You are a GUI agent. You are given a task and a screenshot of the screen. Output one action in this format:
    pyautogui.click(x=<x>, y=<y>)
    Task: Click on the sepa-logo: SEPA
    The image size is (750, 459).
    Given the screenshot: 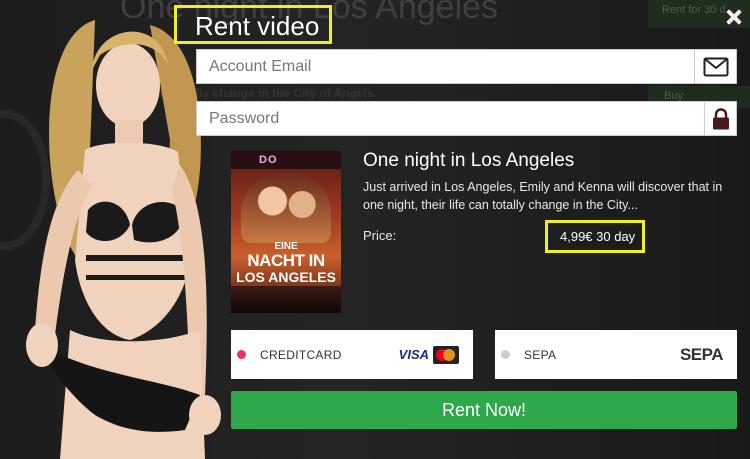 What is the action you would take?
    pyautogui.click(x=701, y=354)
    